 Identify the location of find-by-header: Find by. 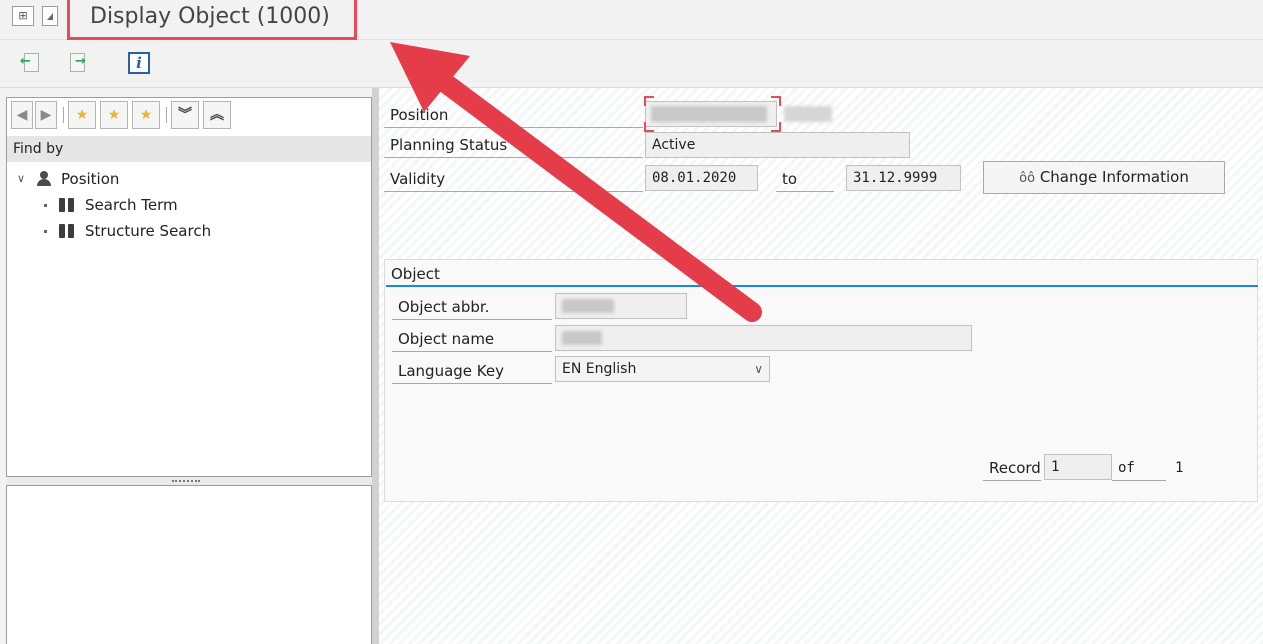
(189, 149).